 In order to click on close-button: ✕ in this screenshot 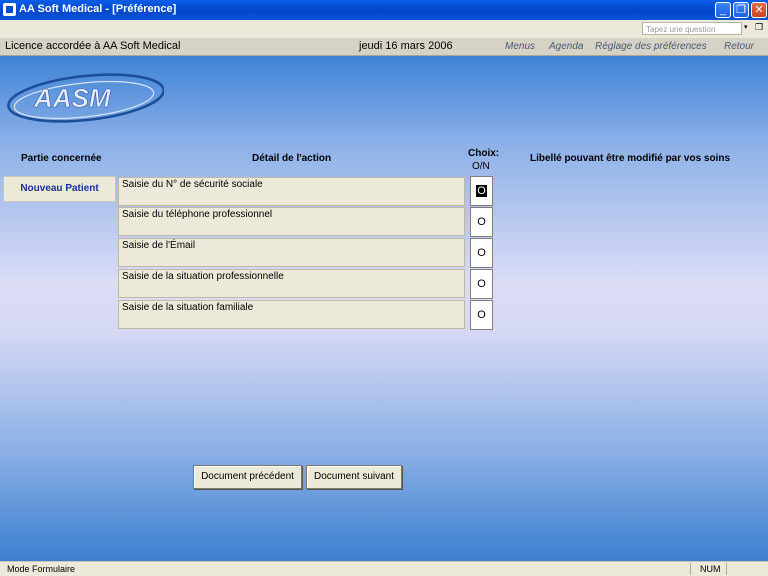, I will do `click(759, 10)`.